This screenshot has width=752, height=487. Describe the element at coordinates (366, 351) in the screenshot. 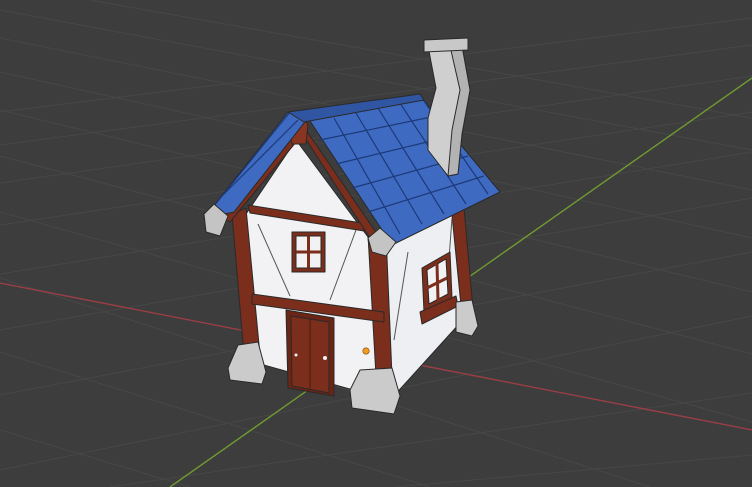

I see `origin-dot-icon` at that location.